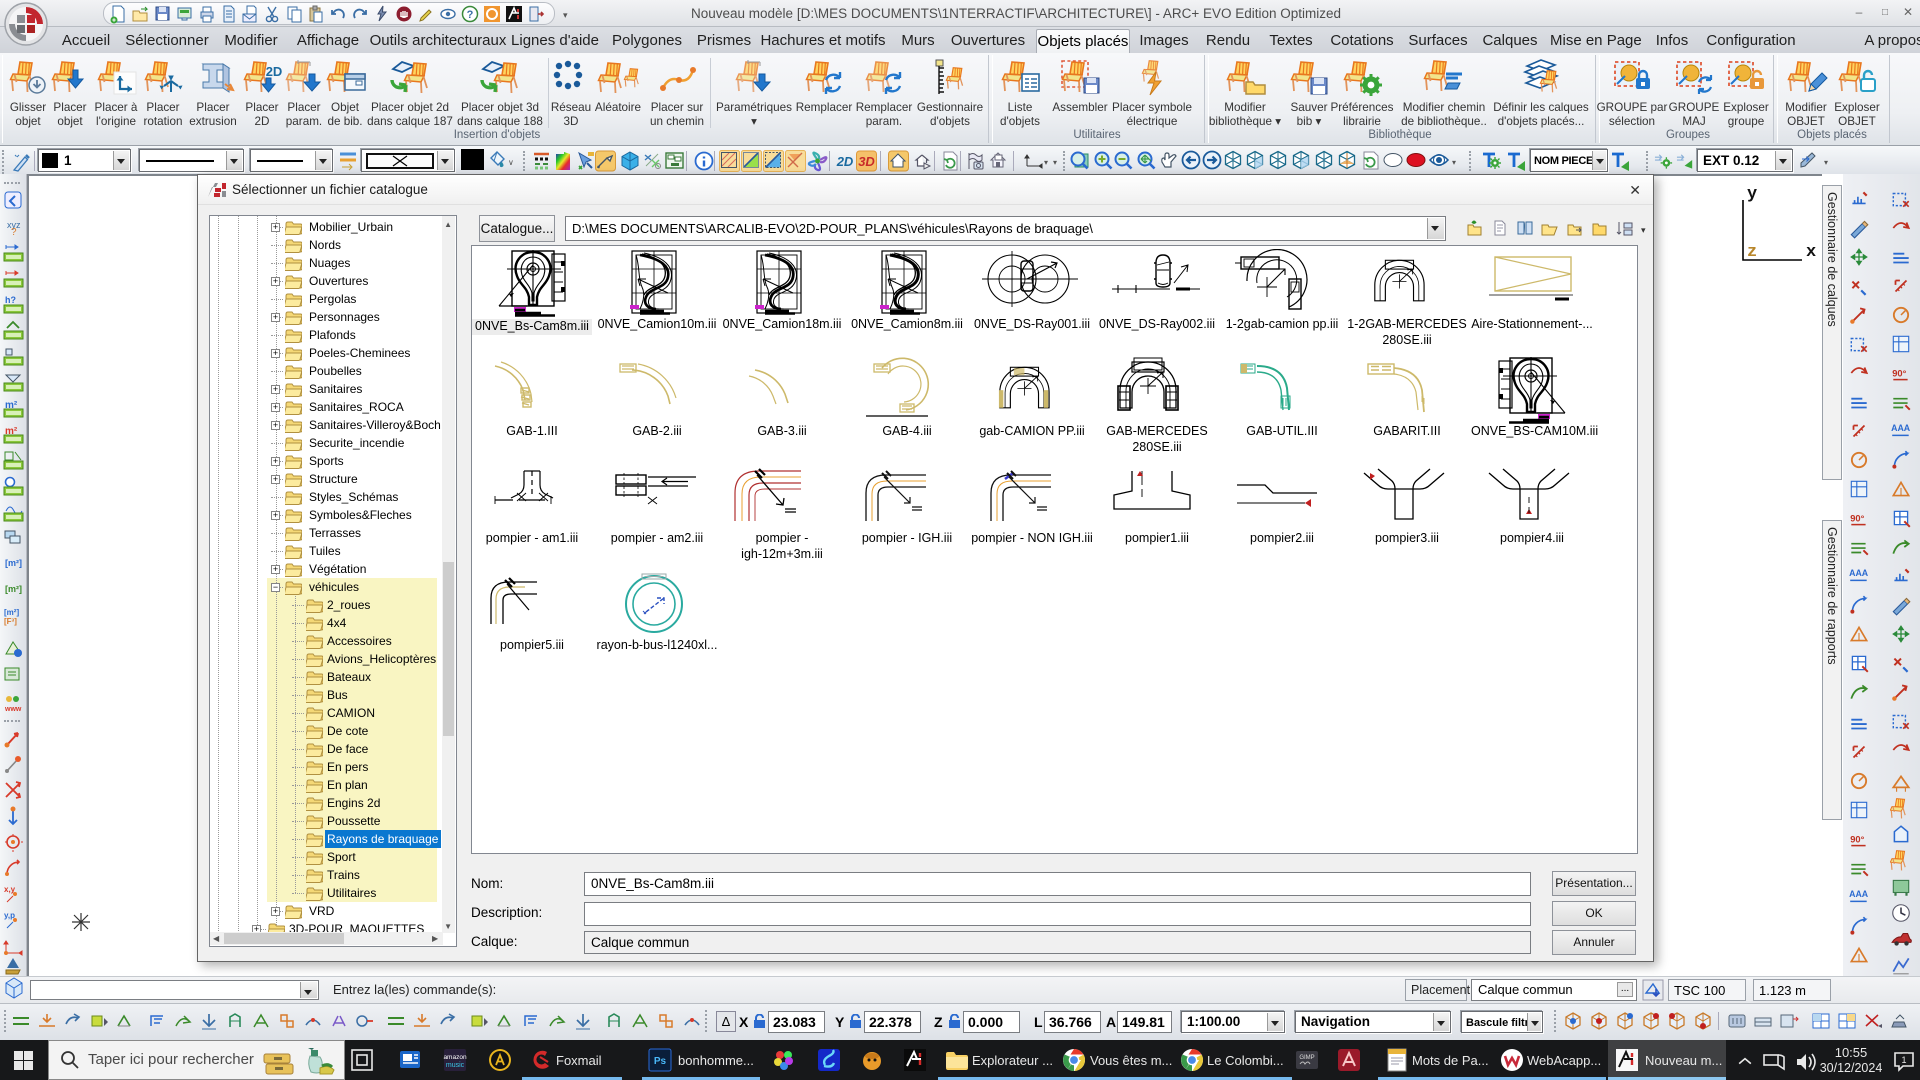 The height and width of the screenshot is (1080, 1920). I want to click on svg-text: 1, so click(1903, 1060).